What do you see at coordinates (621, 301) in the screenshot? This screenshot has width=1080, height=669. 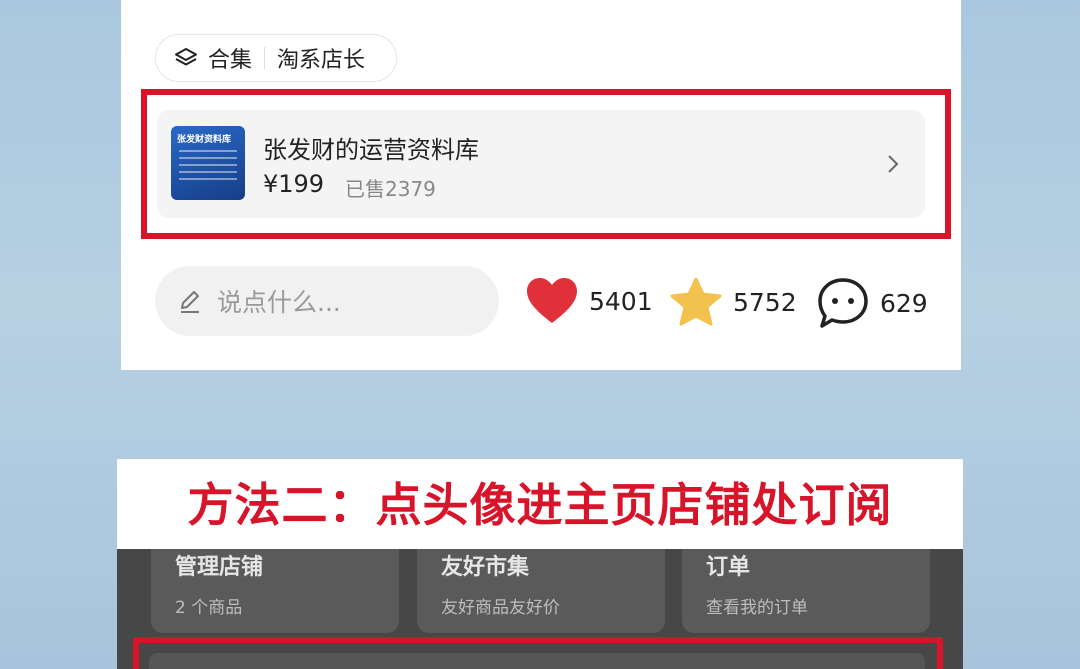 I see `like-count: 5401` at bounding box center [621, 301].